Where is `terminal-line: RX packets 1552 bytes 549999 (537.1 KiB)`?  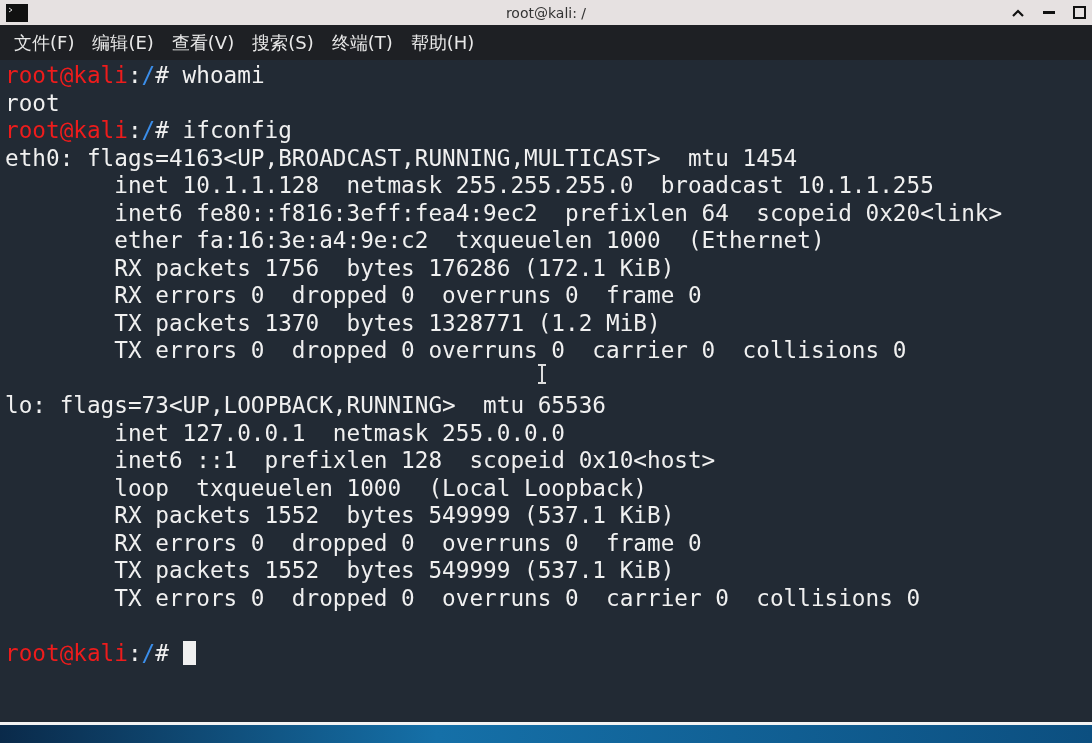
terminal-line: RX packets 1552 bytes 549999 (537.1 KiB) is located at coordinates (394, 516).